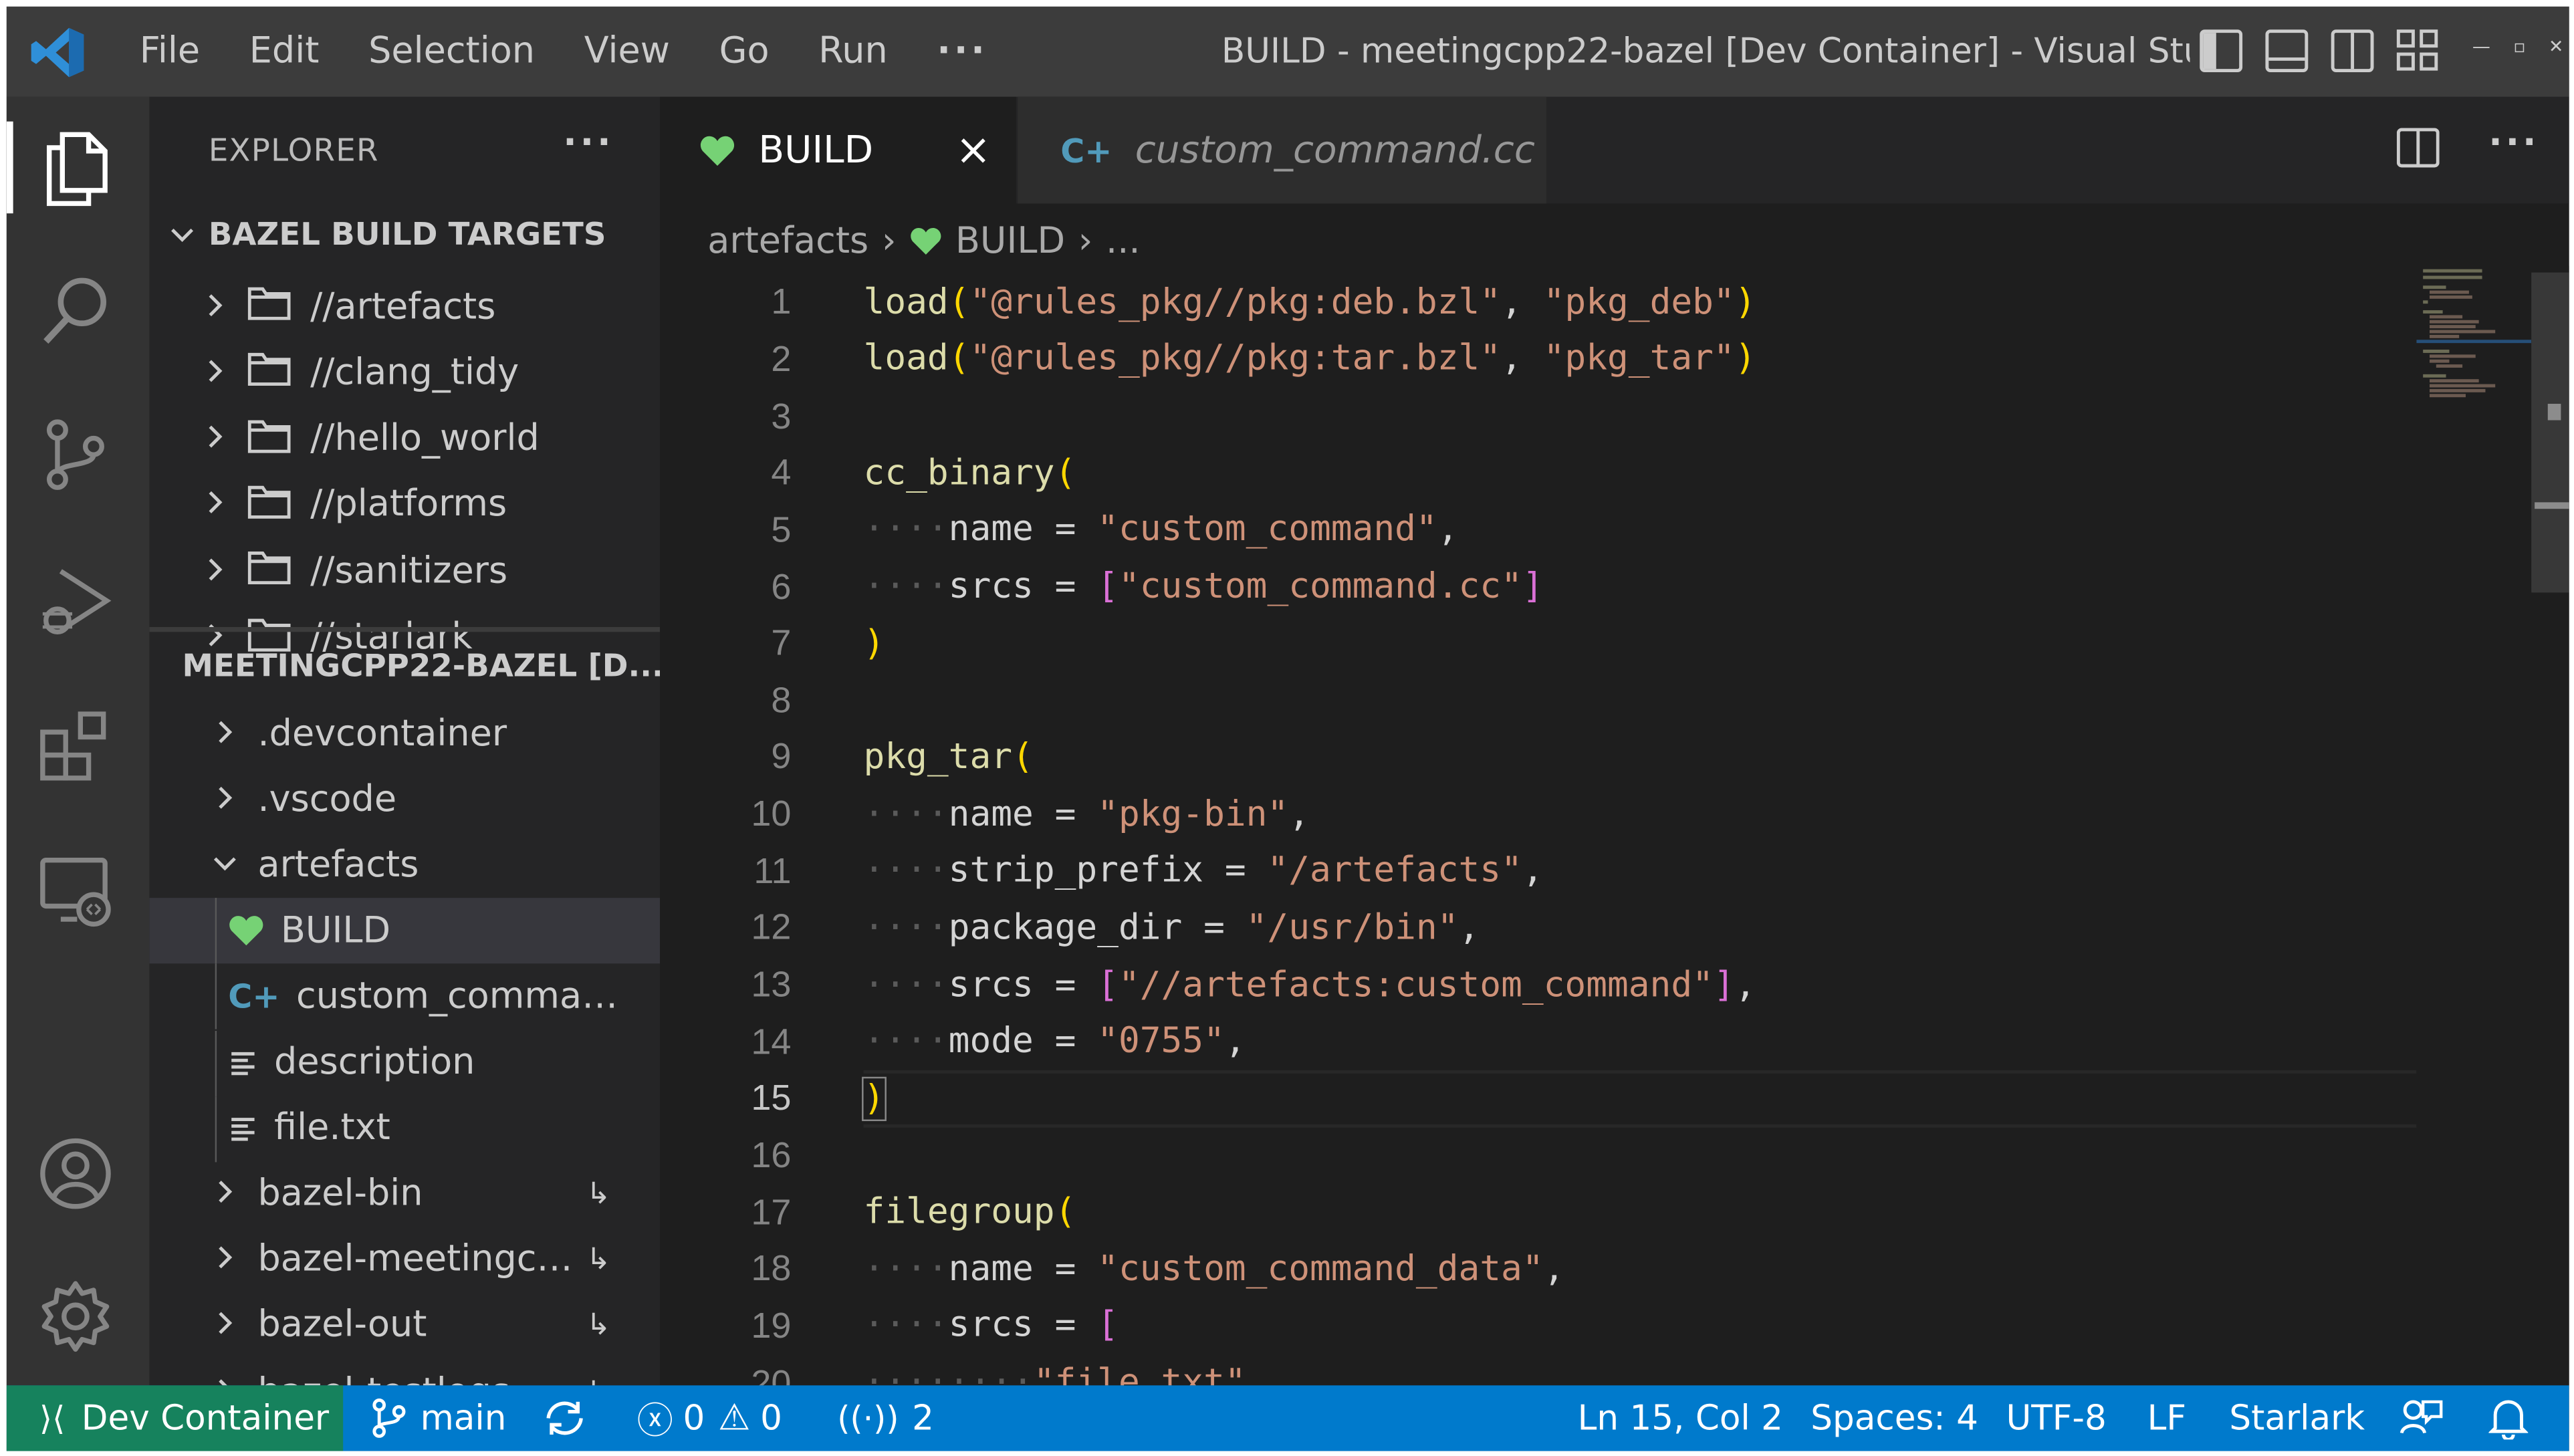  I want to click on editor-tab-bar: BUILD × C+ custom_command.cc ···, so click(1614, 150).